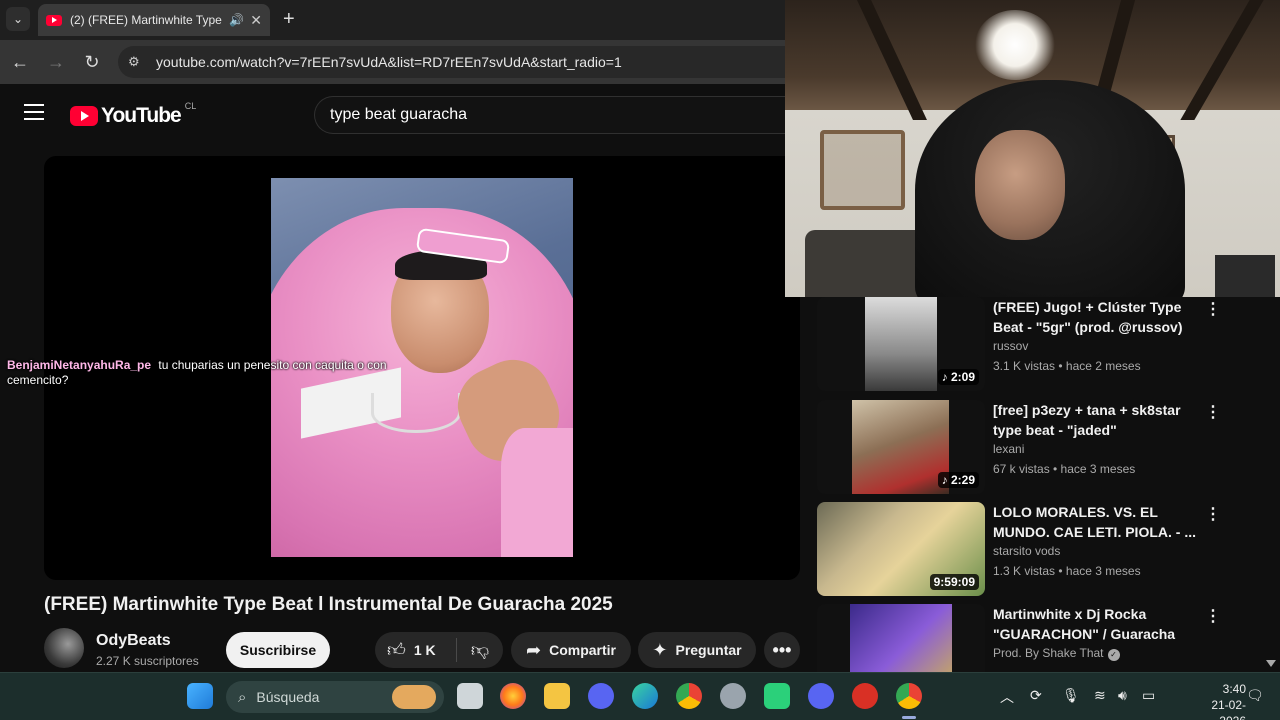 The image size is (1280, 720). I want to click on sparkle-icon: ✦, so click(660, 649).